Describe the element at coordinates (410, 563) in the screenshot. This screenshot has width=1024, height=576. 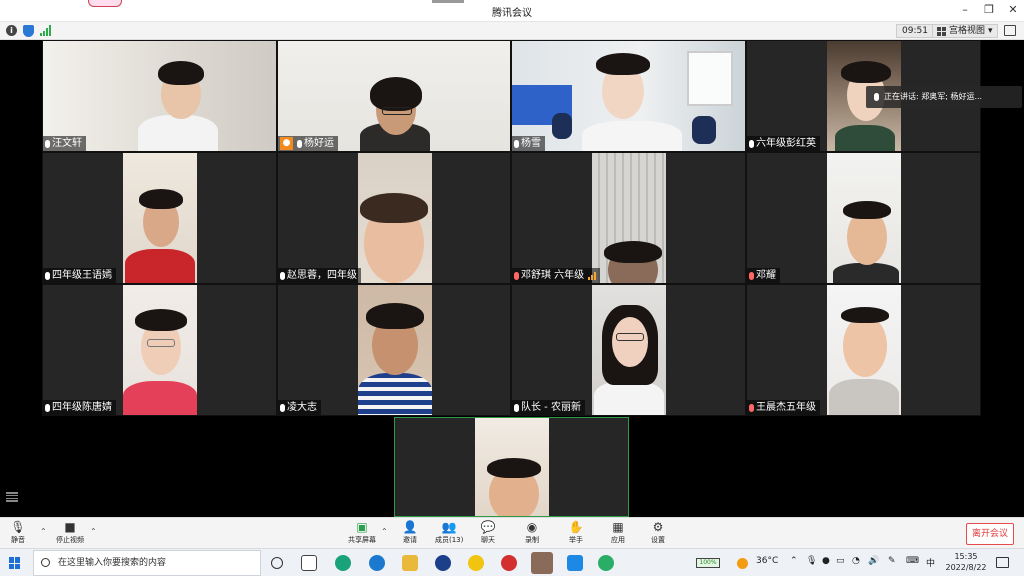
I see `file-explorer-icon` at that location.